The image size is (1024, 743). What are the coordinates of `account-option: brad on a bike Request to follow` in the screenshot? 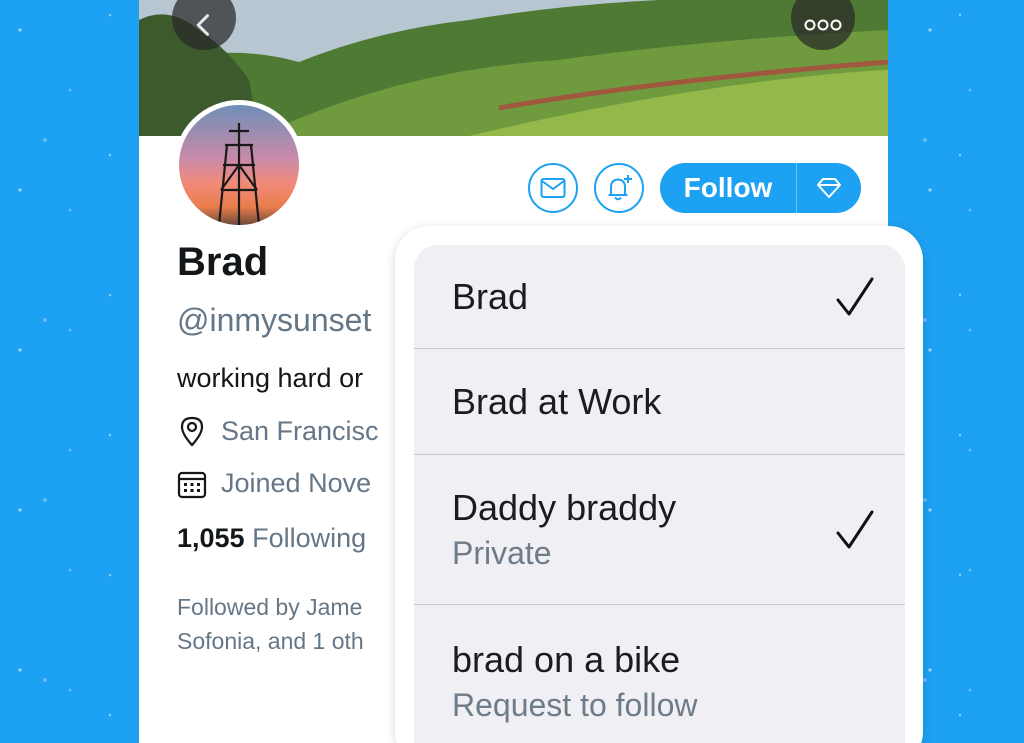 It's located at (659, 674).